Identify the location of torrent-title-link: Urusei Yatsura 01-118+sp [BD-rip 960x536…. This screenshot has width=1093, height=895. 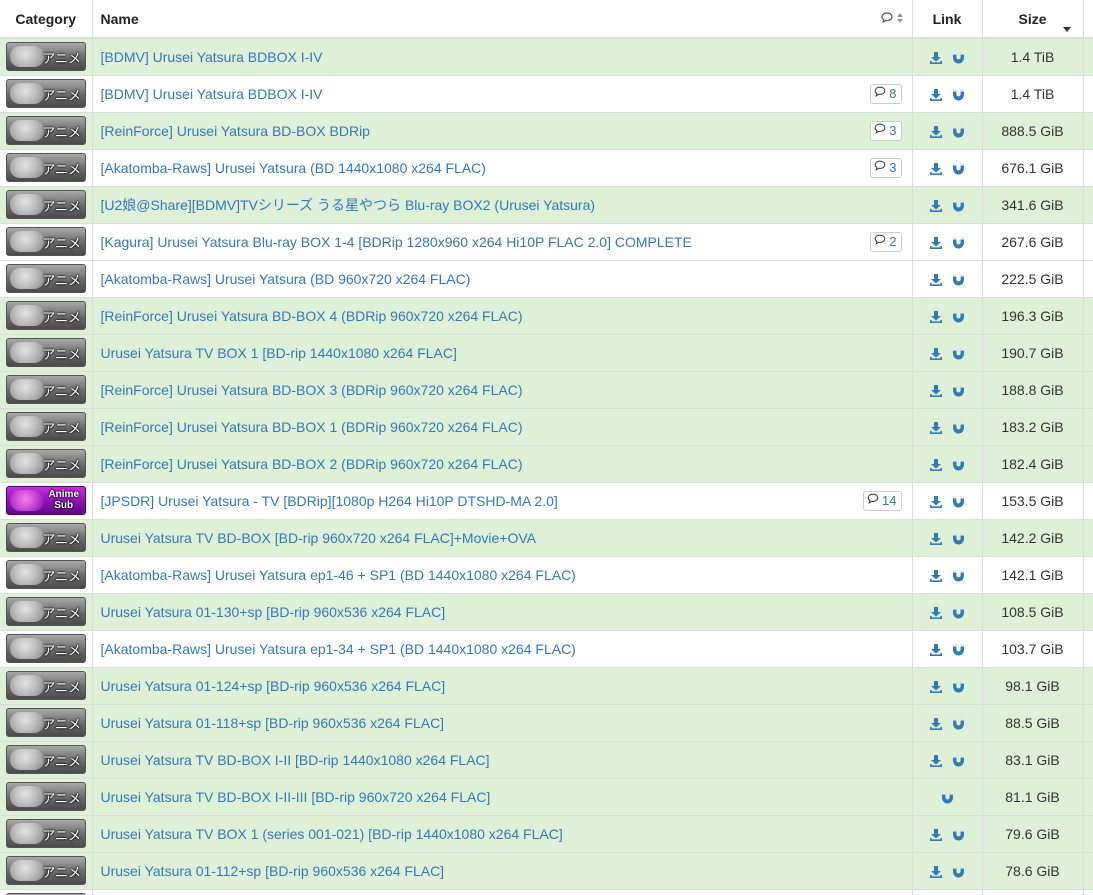
(273, 723).